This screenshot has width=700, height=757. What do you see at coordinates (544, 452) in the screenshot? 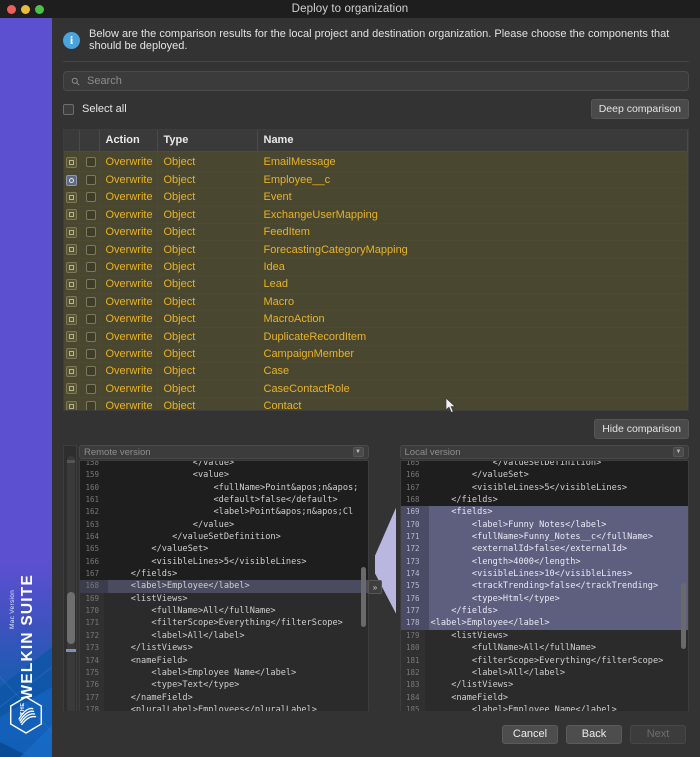
I see `local-version-header: Local version ▼` at bounding box center [544, 452].